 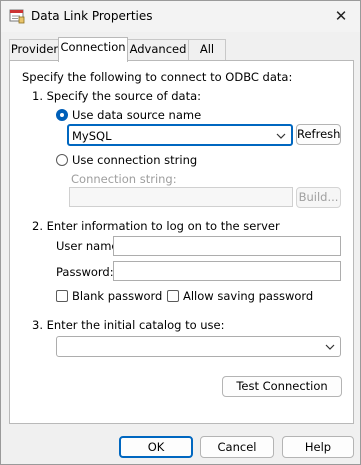 I want to click on window-title: Data Link Properties, so click(x=92, y=16).